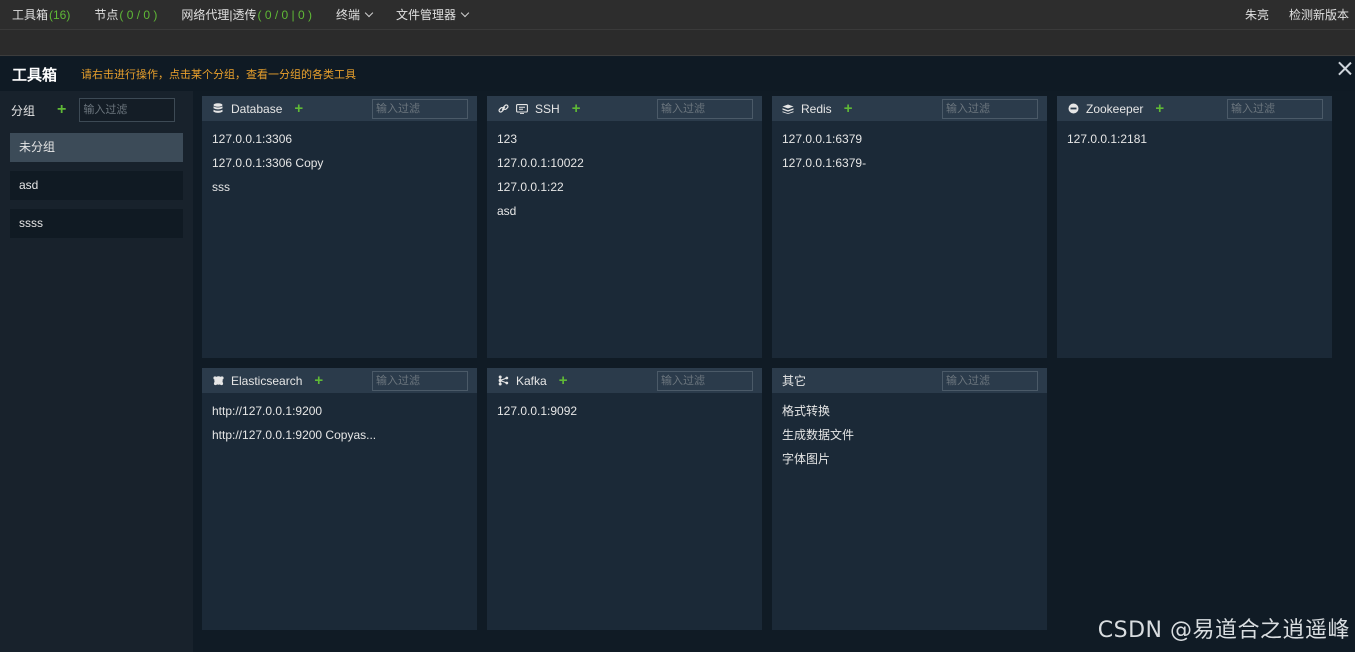  I want to click on group-list: 未分组 asd ssss, so click(96, 183).